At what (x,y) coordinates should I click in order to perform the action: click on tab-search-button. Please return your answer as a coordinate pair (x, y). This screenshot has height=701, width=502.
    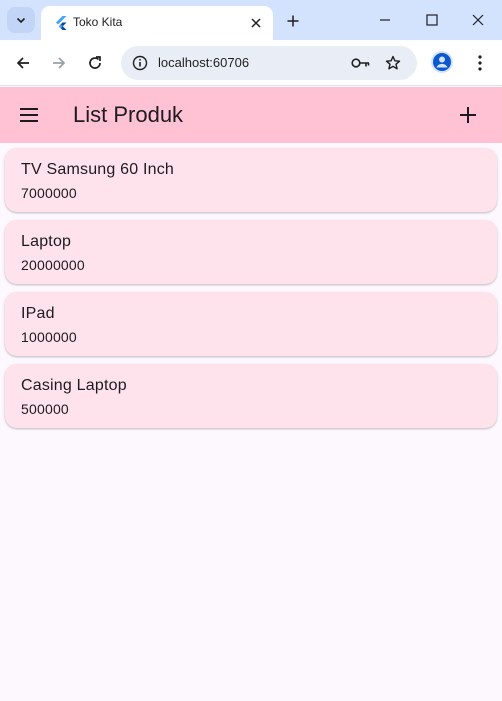
    Looking at the image, I should click on (21, 20).